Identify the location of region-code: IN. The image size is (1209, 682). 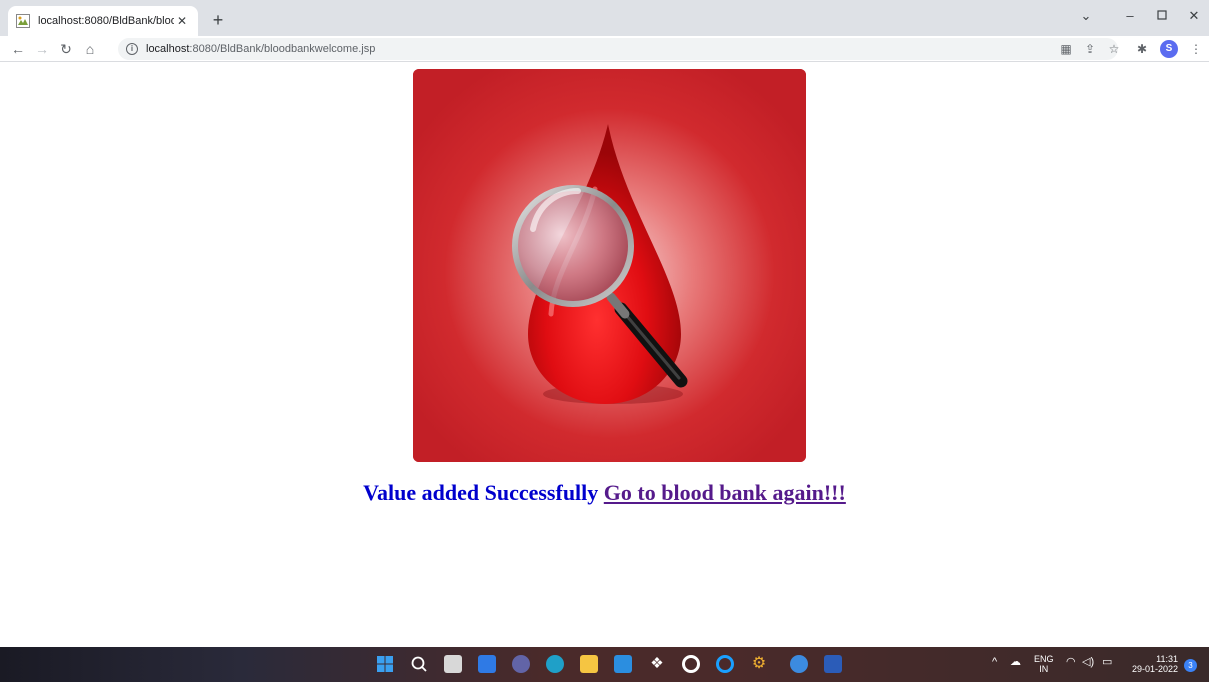
(1044, 669).